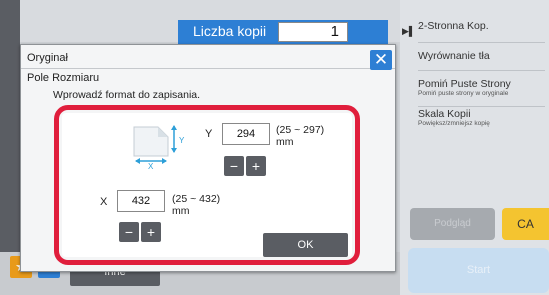  I want to click on dialog-divider, so click(208, 68).